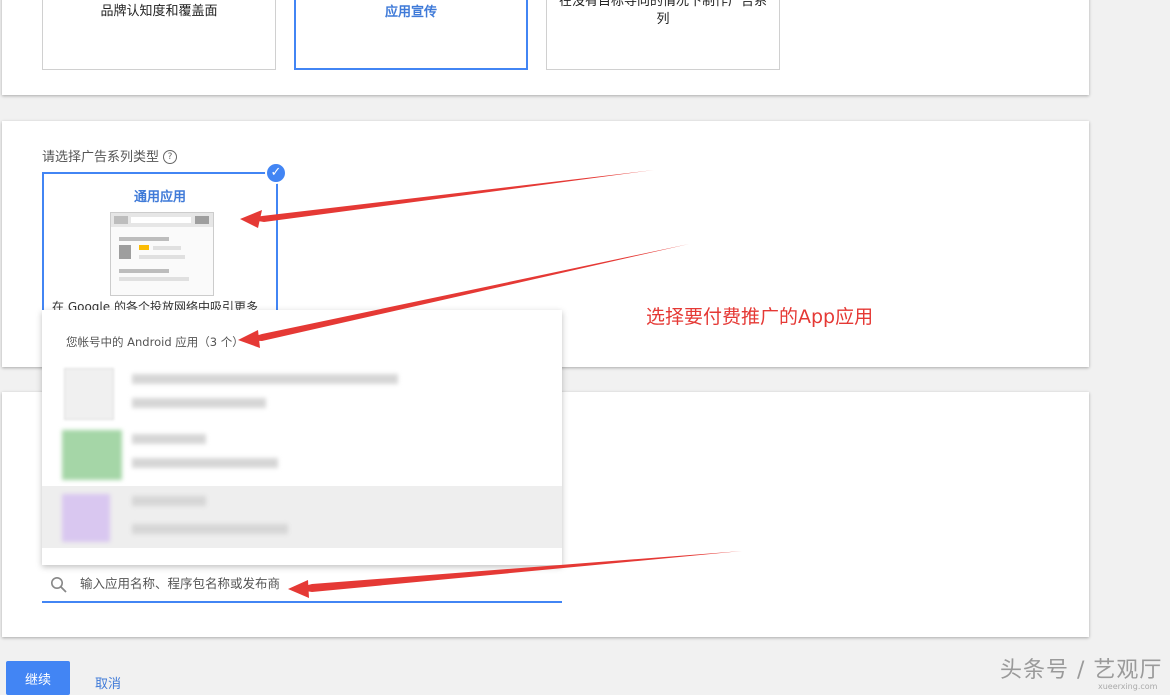 Image resolution: width=1170 pixels, height=695 pixels. I want to click on continue-button: 继续, so click(38, 678).